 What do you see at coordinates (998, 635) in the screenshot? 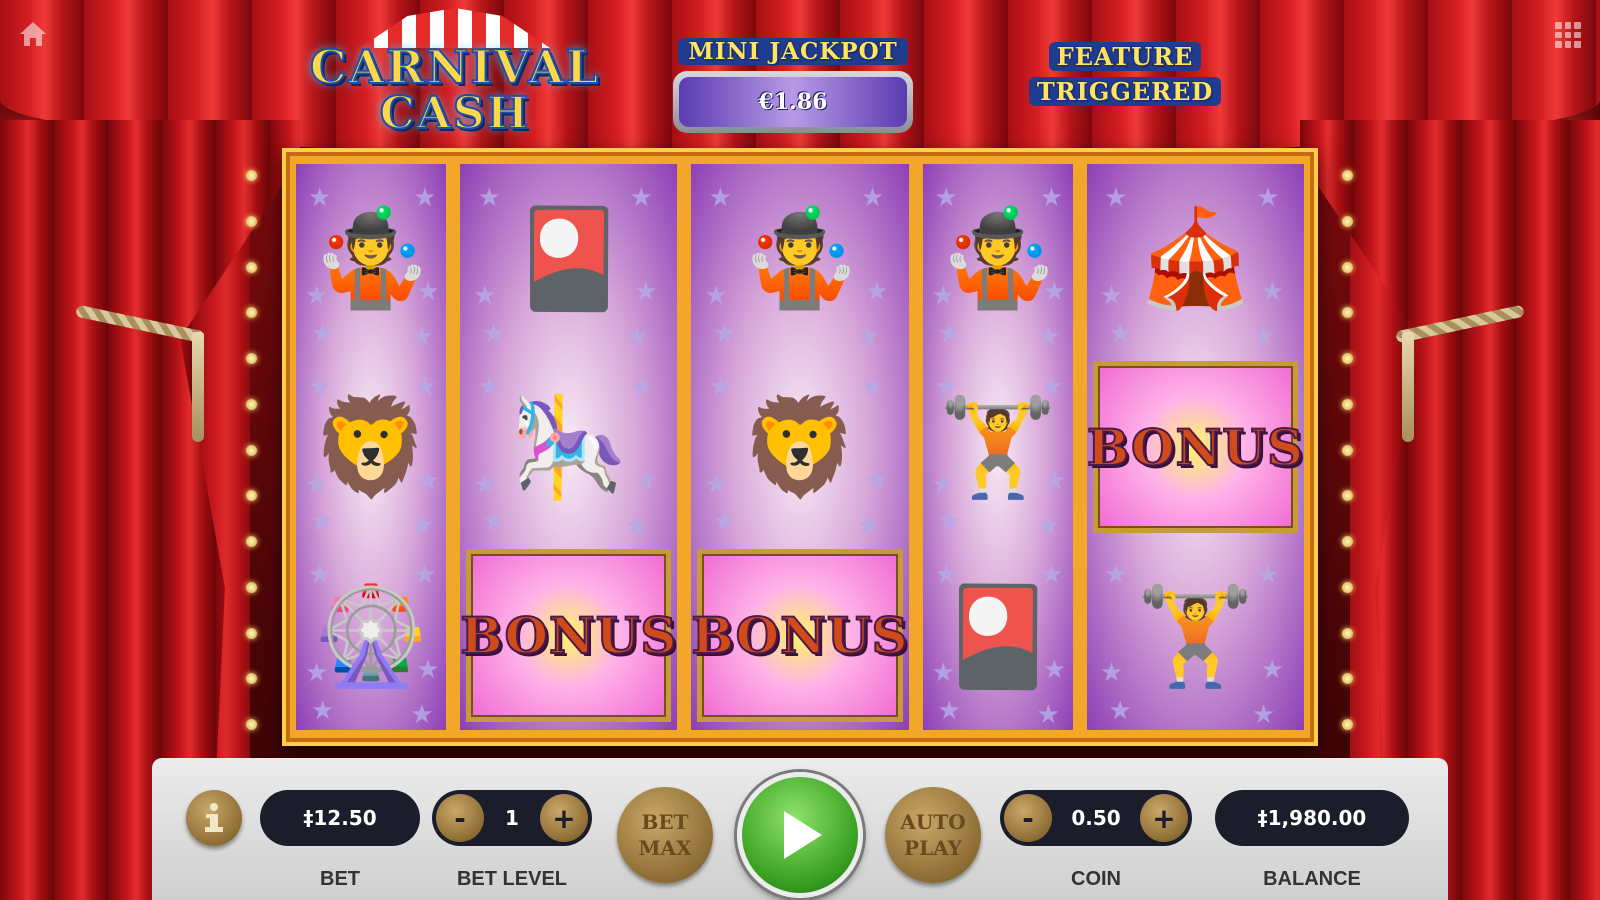
I see `reel-4-symbol-3: ★ ★ ★ ★ ★ ★ 🎴` at bounding box center [998, 635].